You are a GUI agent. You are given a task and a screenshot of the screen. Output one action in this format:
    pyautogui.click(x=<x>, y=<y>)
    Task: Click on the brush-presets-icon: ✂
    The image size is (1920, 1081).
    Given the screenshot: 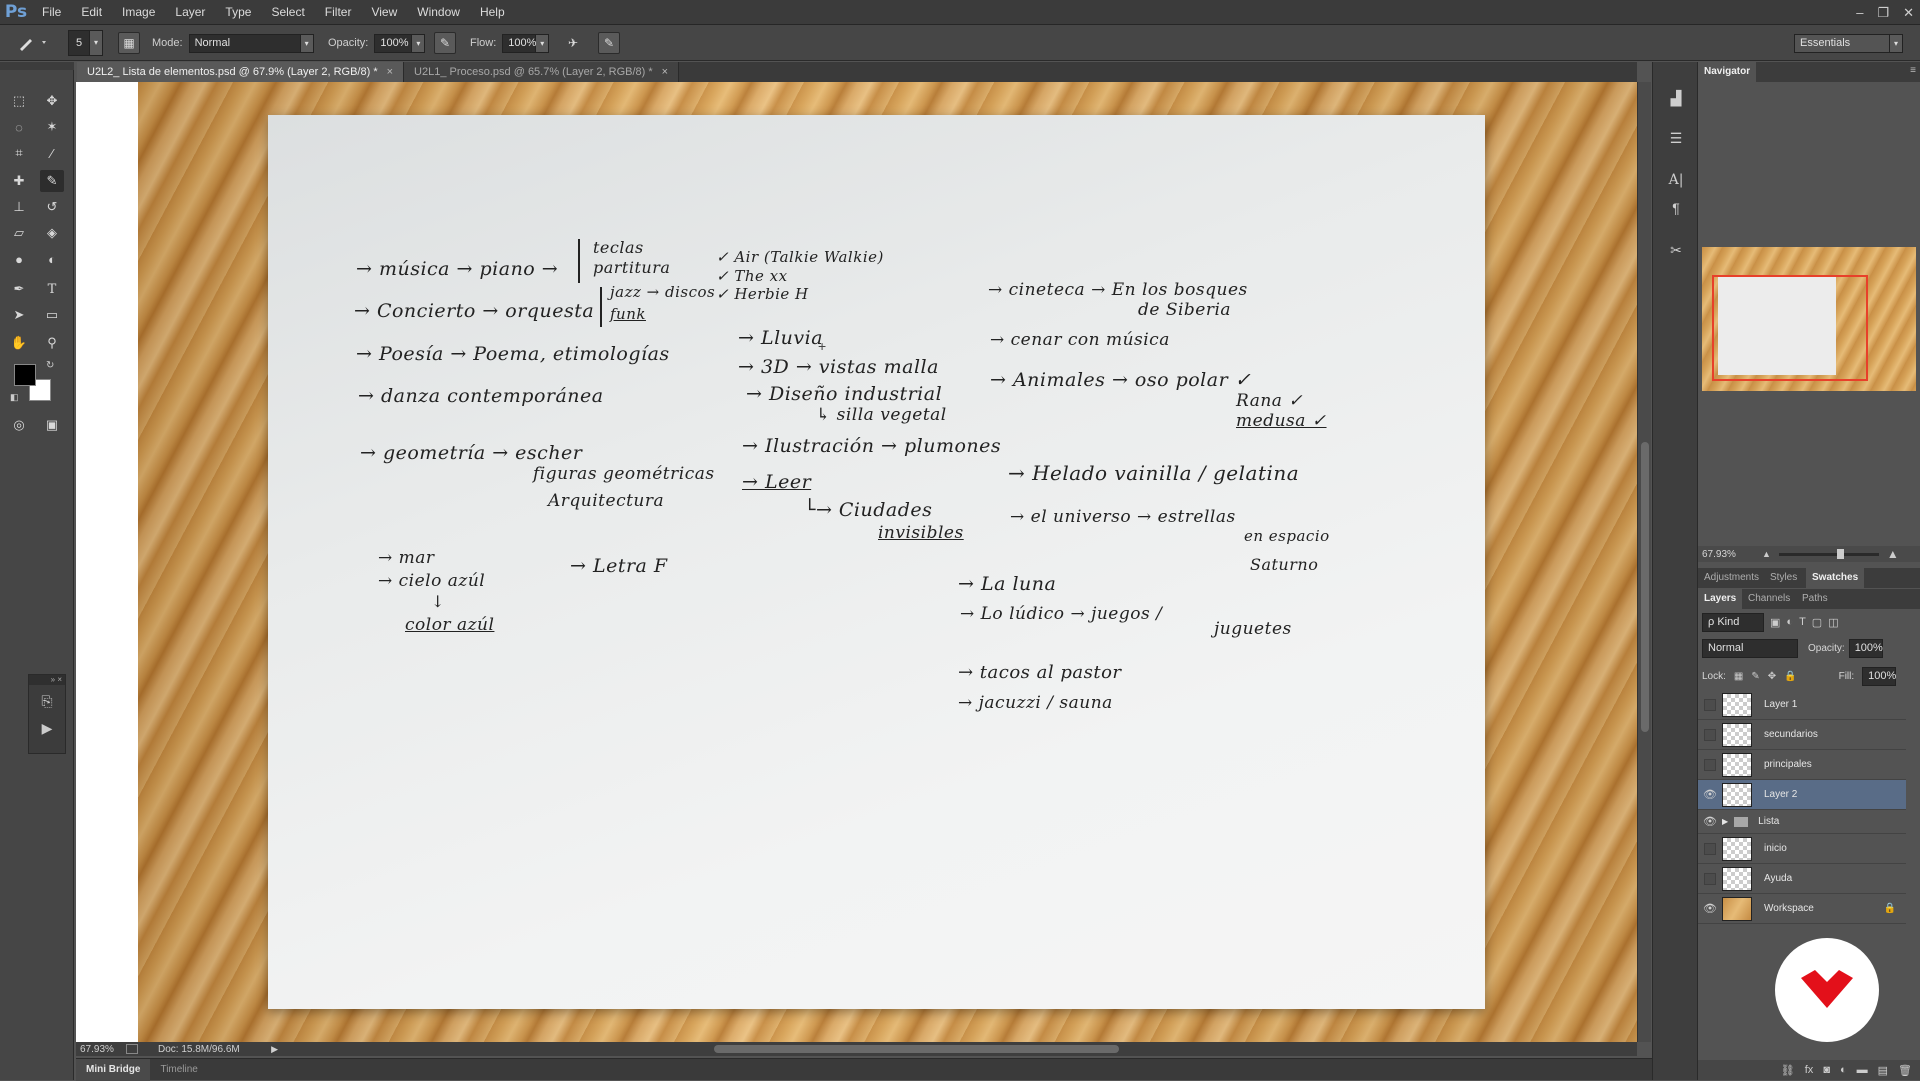 What is the action you would take?
    pyautogui.click(x=1676, y=250)
    